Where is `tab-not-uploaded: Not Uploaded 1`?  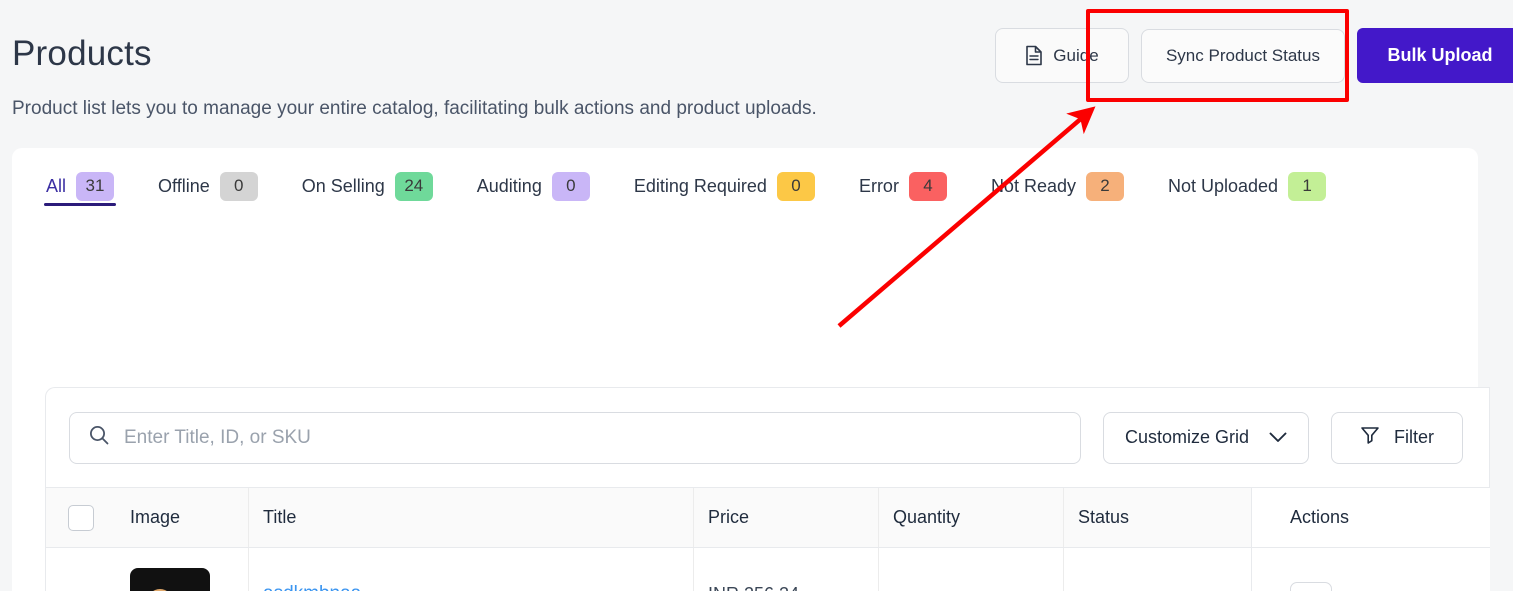
tab-not-uploaded: Not Uploaded 1 is located at coordinates (1247, 186).